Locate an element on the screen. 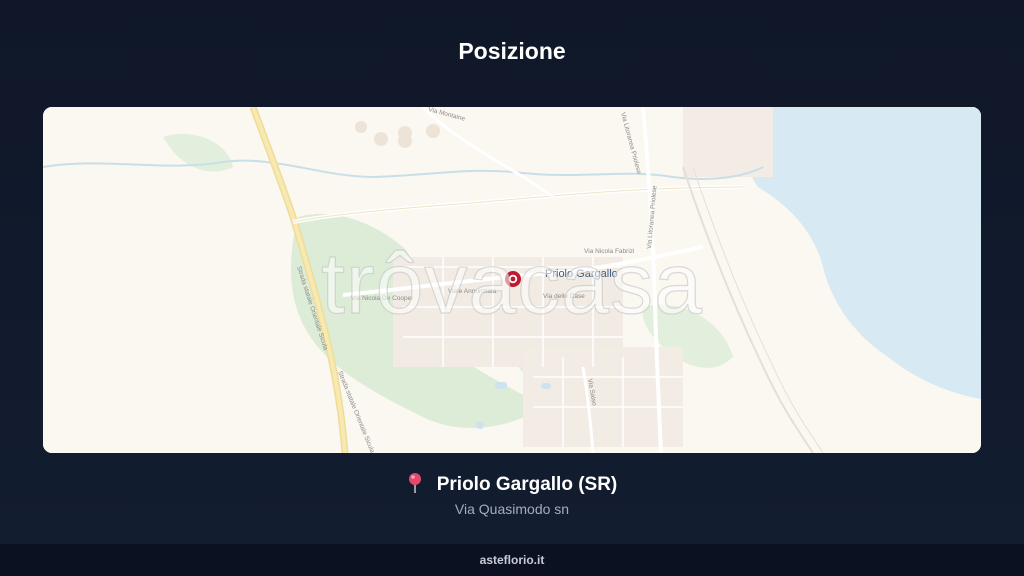 The width and height of the screenshot is (1024, 576). watermark-logo: trôvacasa is located at coordinates (511, 283).